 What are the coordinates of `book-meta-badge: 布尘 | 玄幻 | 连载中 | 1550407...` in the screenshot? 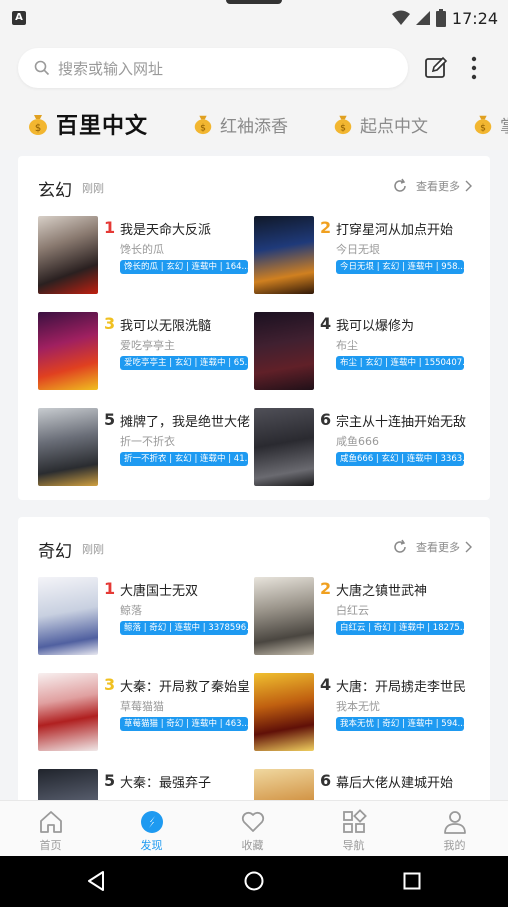 It's located at (400, 363).